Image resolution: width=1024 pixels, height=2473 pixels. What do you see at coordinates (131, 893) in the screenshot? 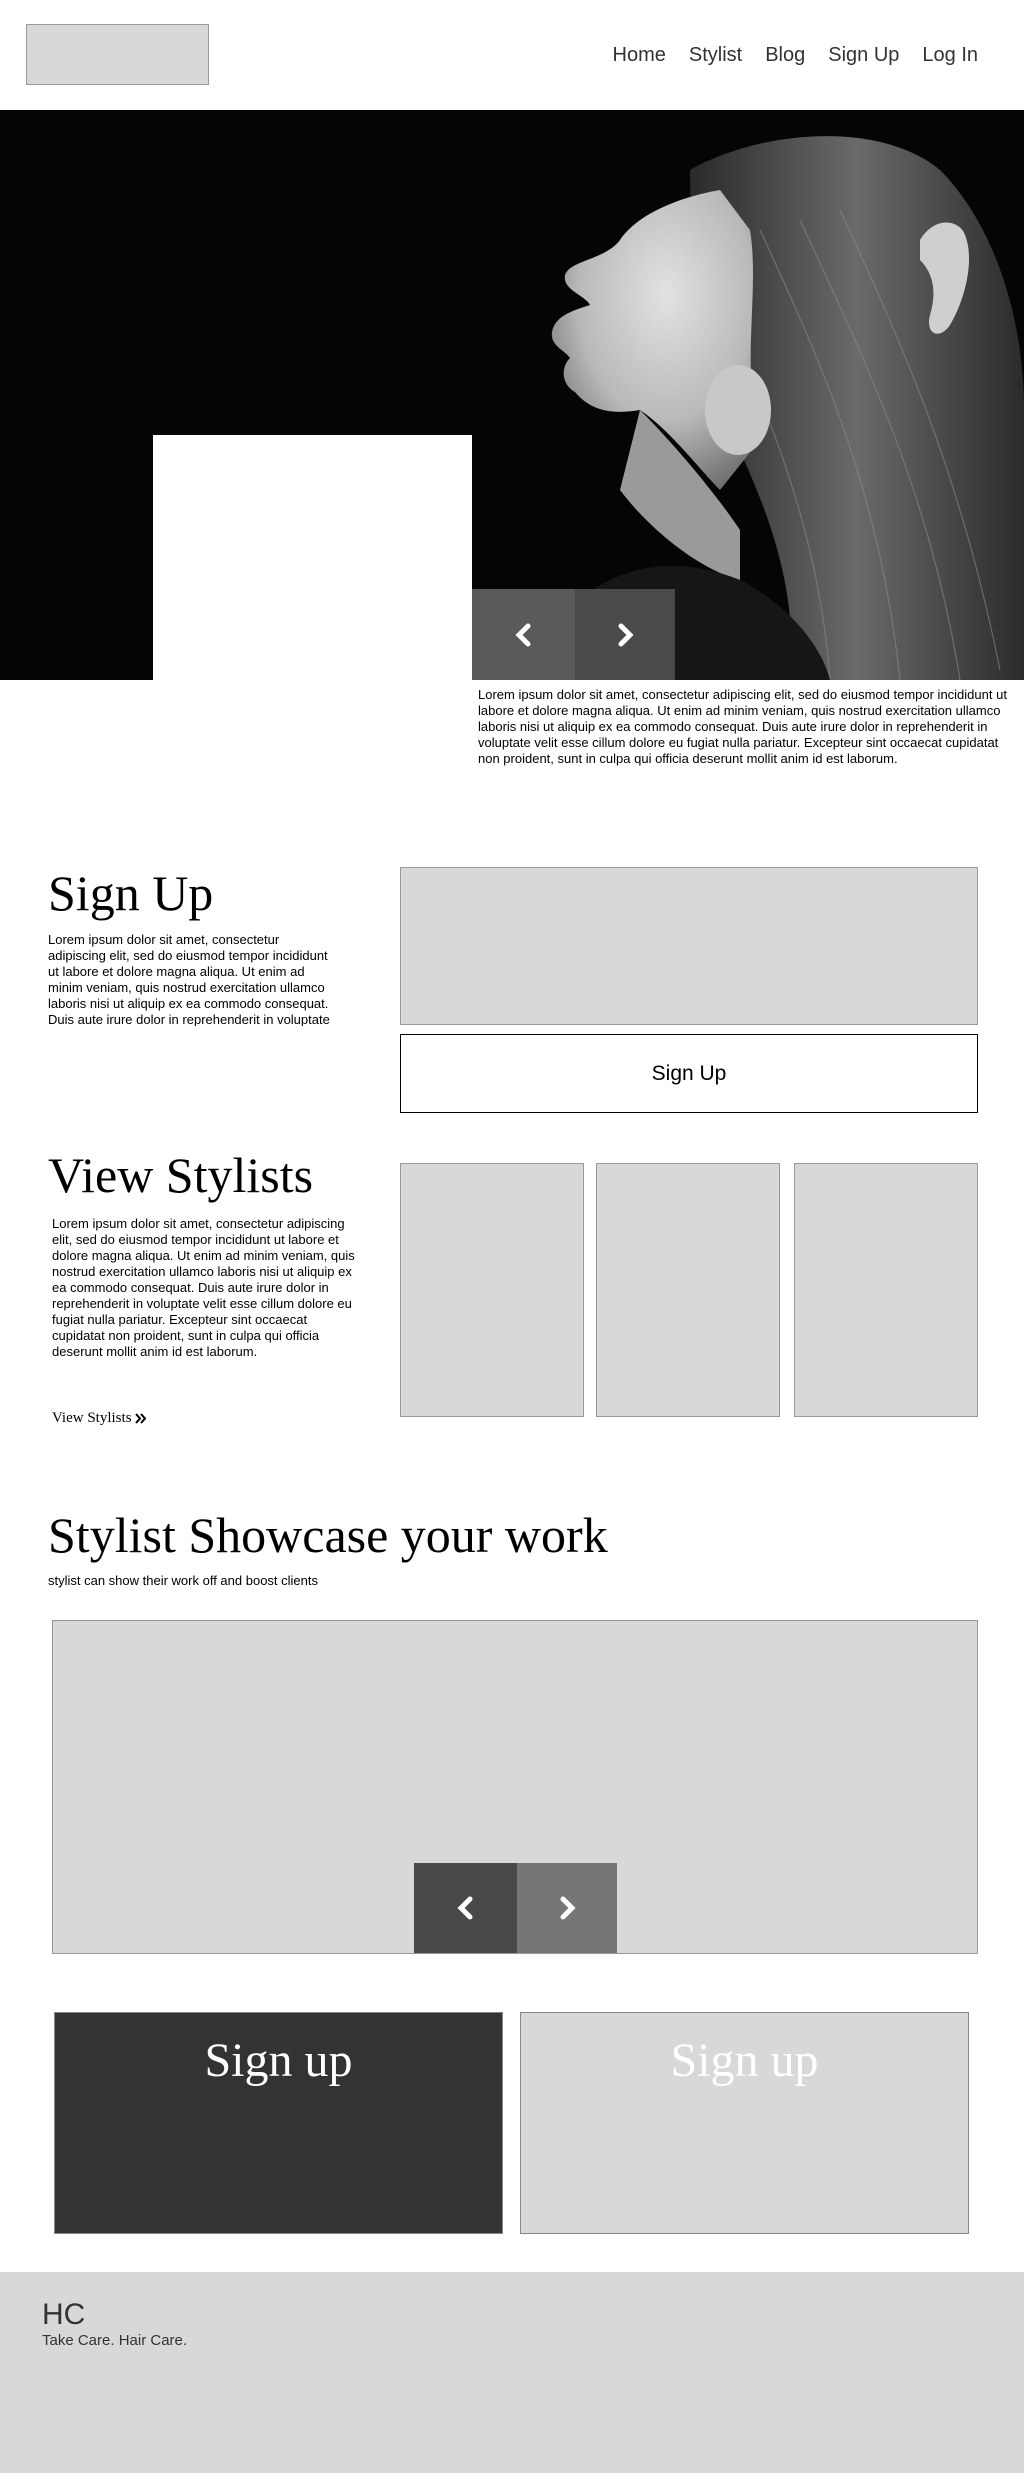
I see `signup-title: Sign Up` at bounding box center [131, 893].